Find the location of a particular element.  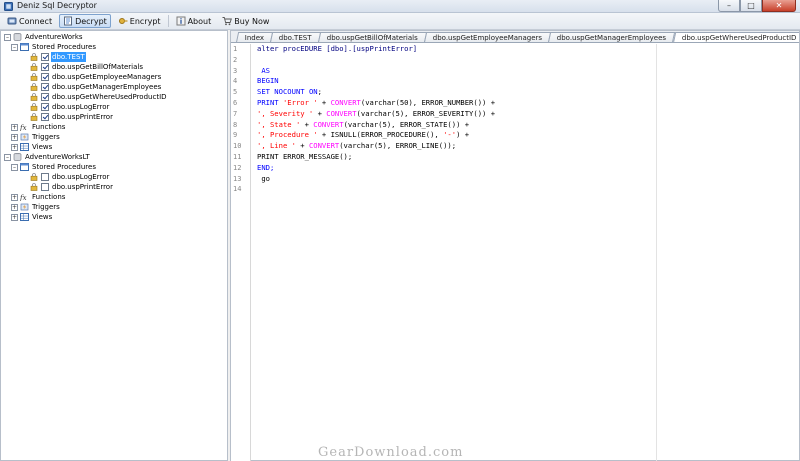

database-icon is located at coordinates (17, 157).